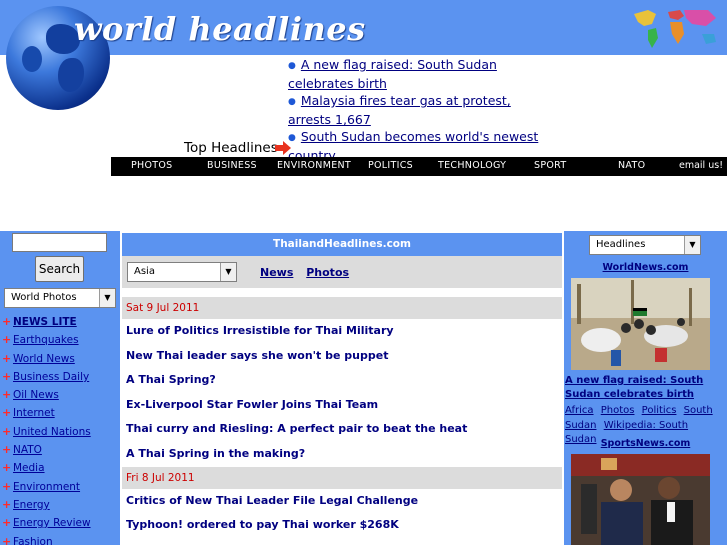  Describe the element at coordinates (60, 505) in the screenshot. I see `sidebar-item-energy: + Energy` at that location.